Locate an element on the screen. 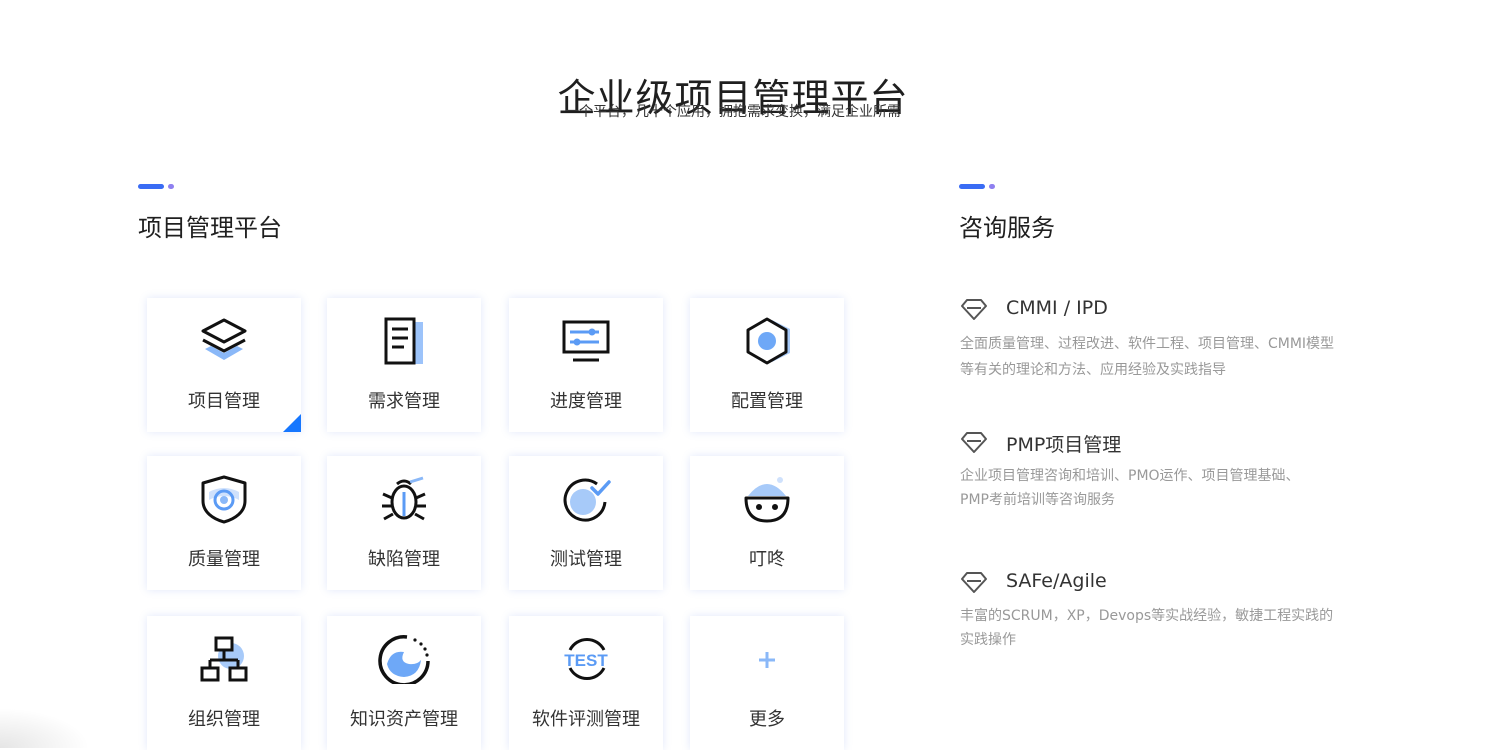  tile-label: 组织管理 is located at coordinates (224, 719).